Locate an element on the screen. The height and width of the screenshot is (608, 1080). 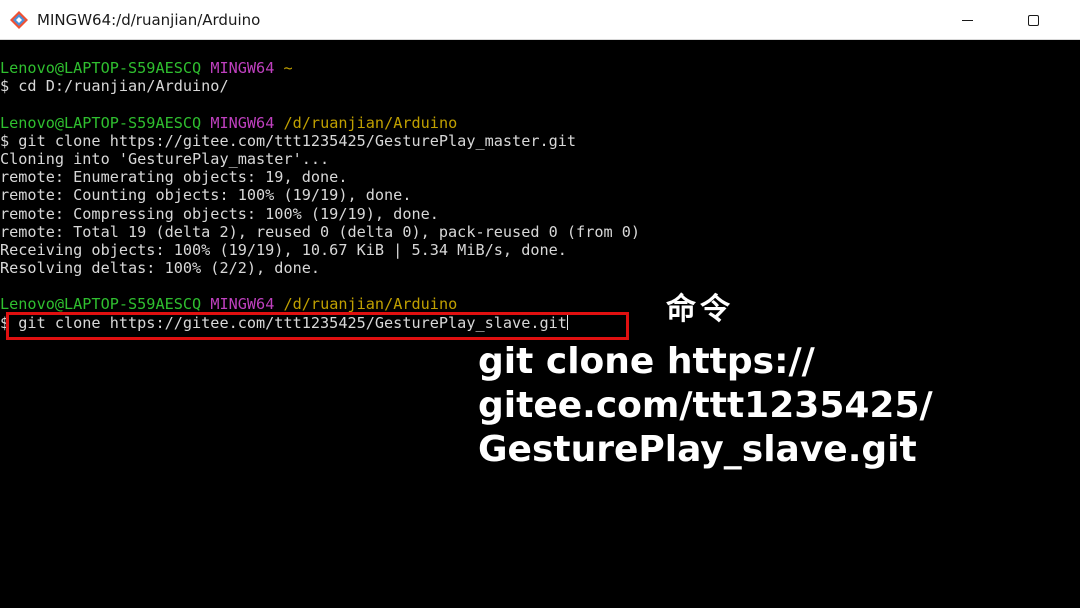
terminal-line: Lenovo@LAPTOP-S59AESCQ MINGW64 ~ is located at coordinates (540, 68).